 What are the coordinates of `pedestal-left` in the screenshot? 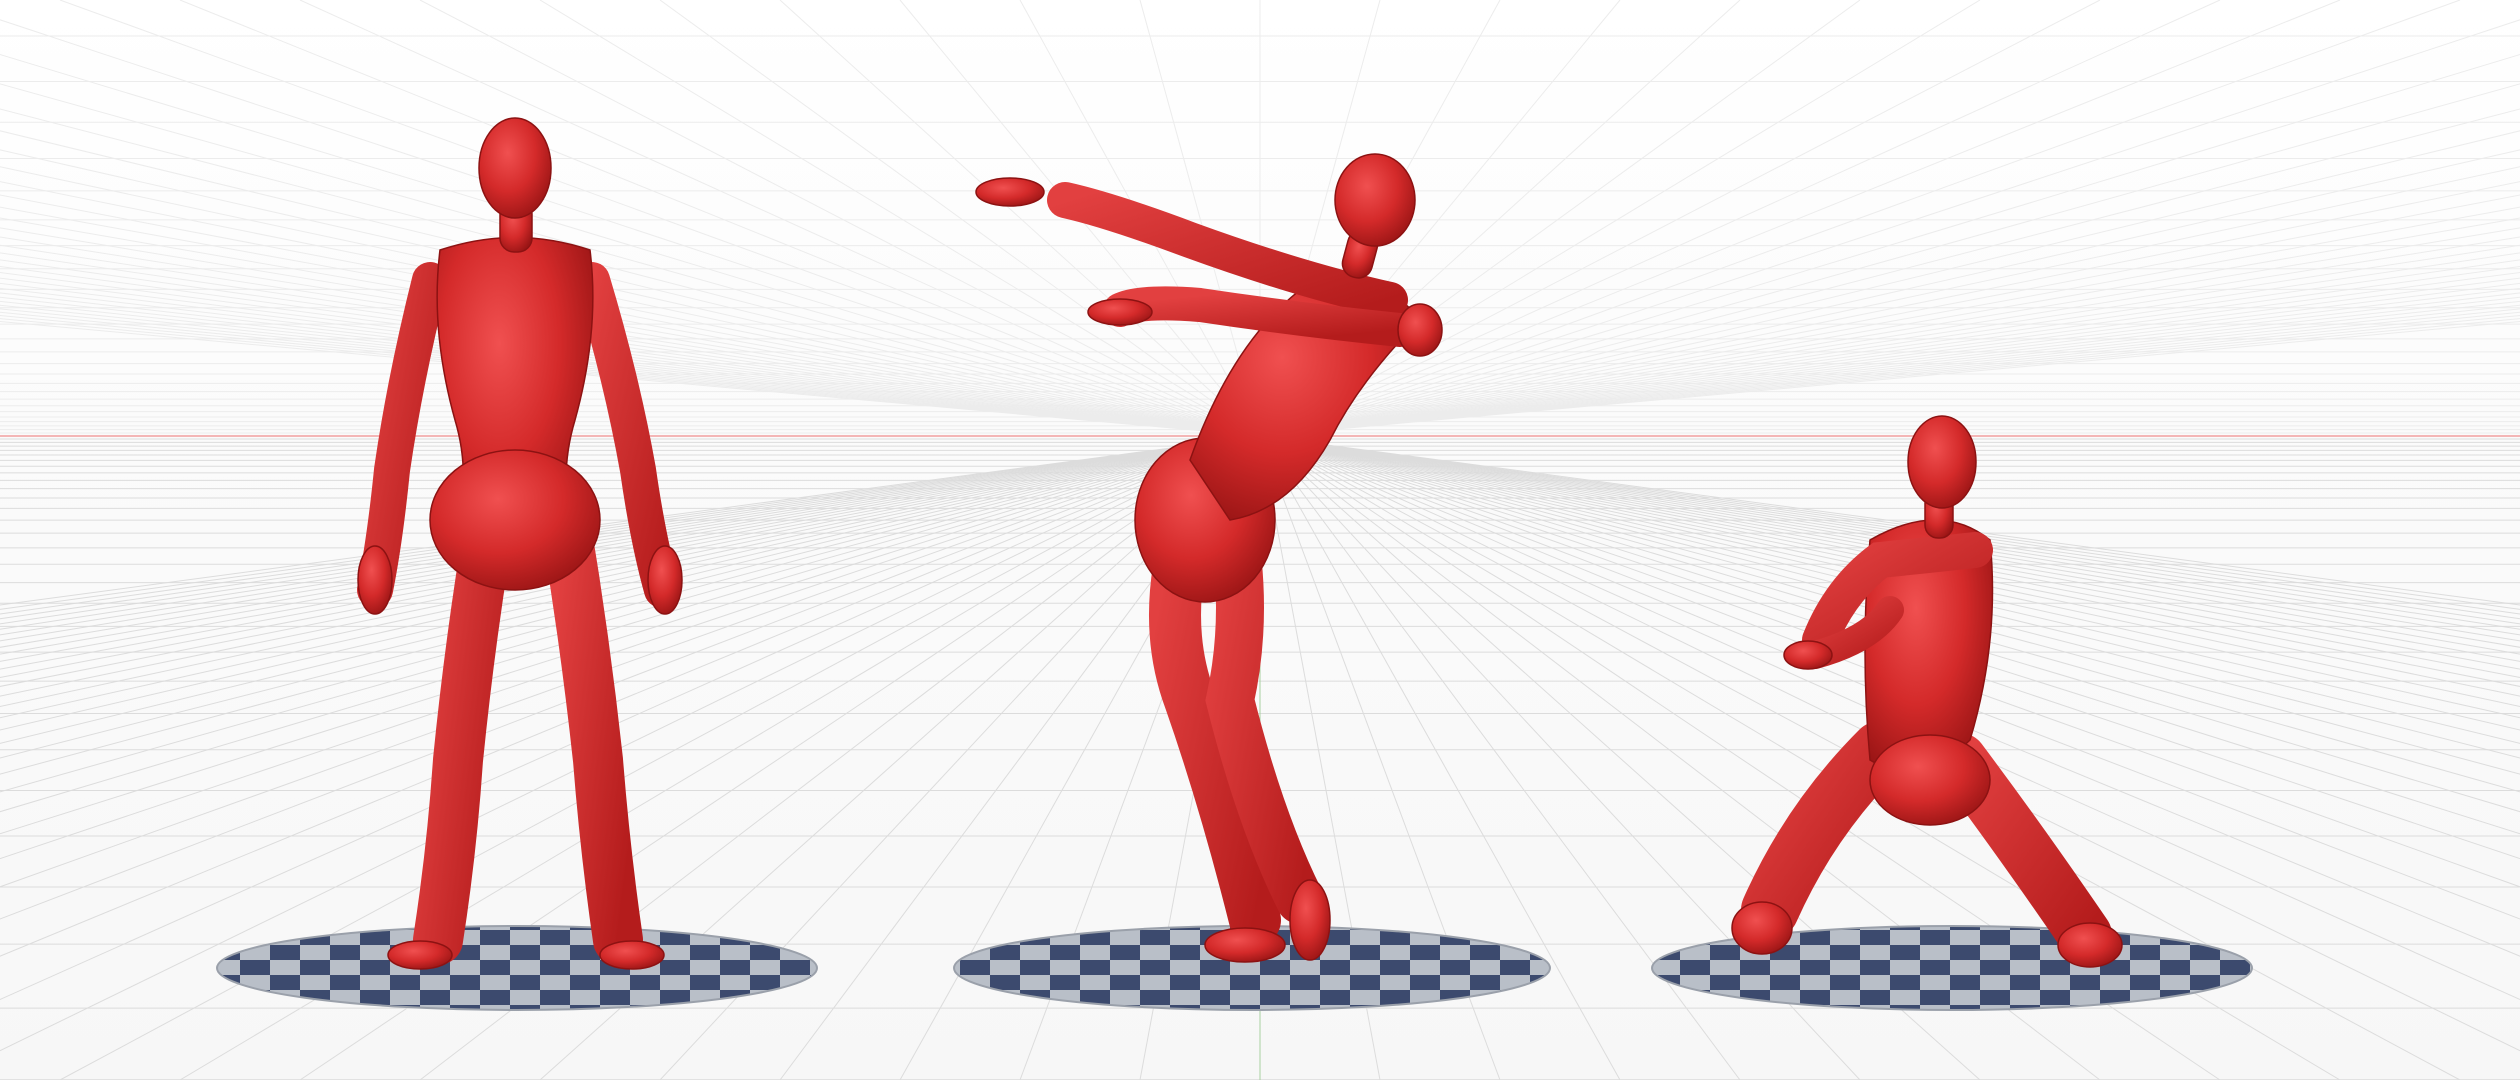 It's located at (517, 968).